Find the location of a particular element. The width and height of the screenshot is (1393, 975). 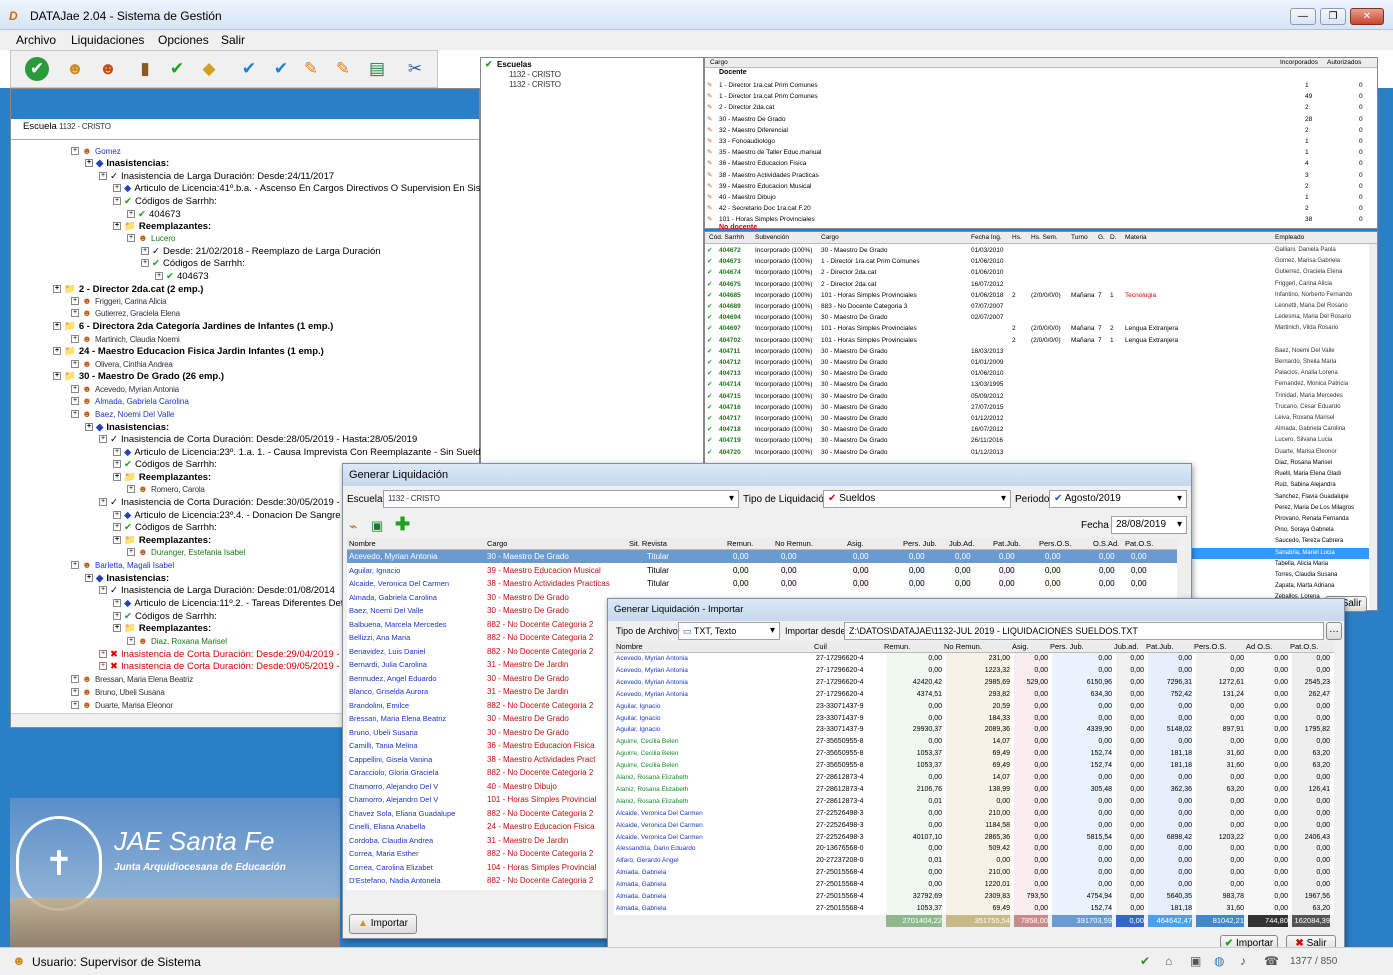

broom-icon: ⌁ is located at coordinates (353, 526).